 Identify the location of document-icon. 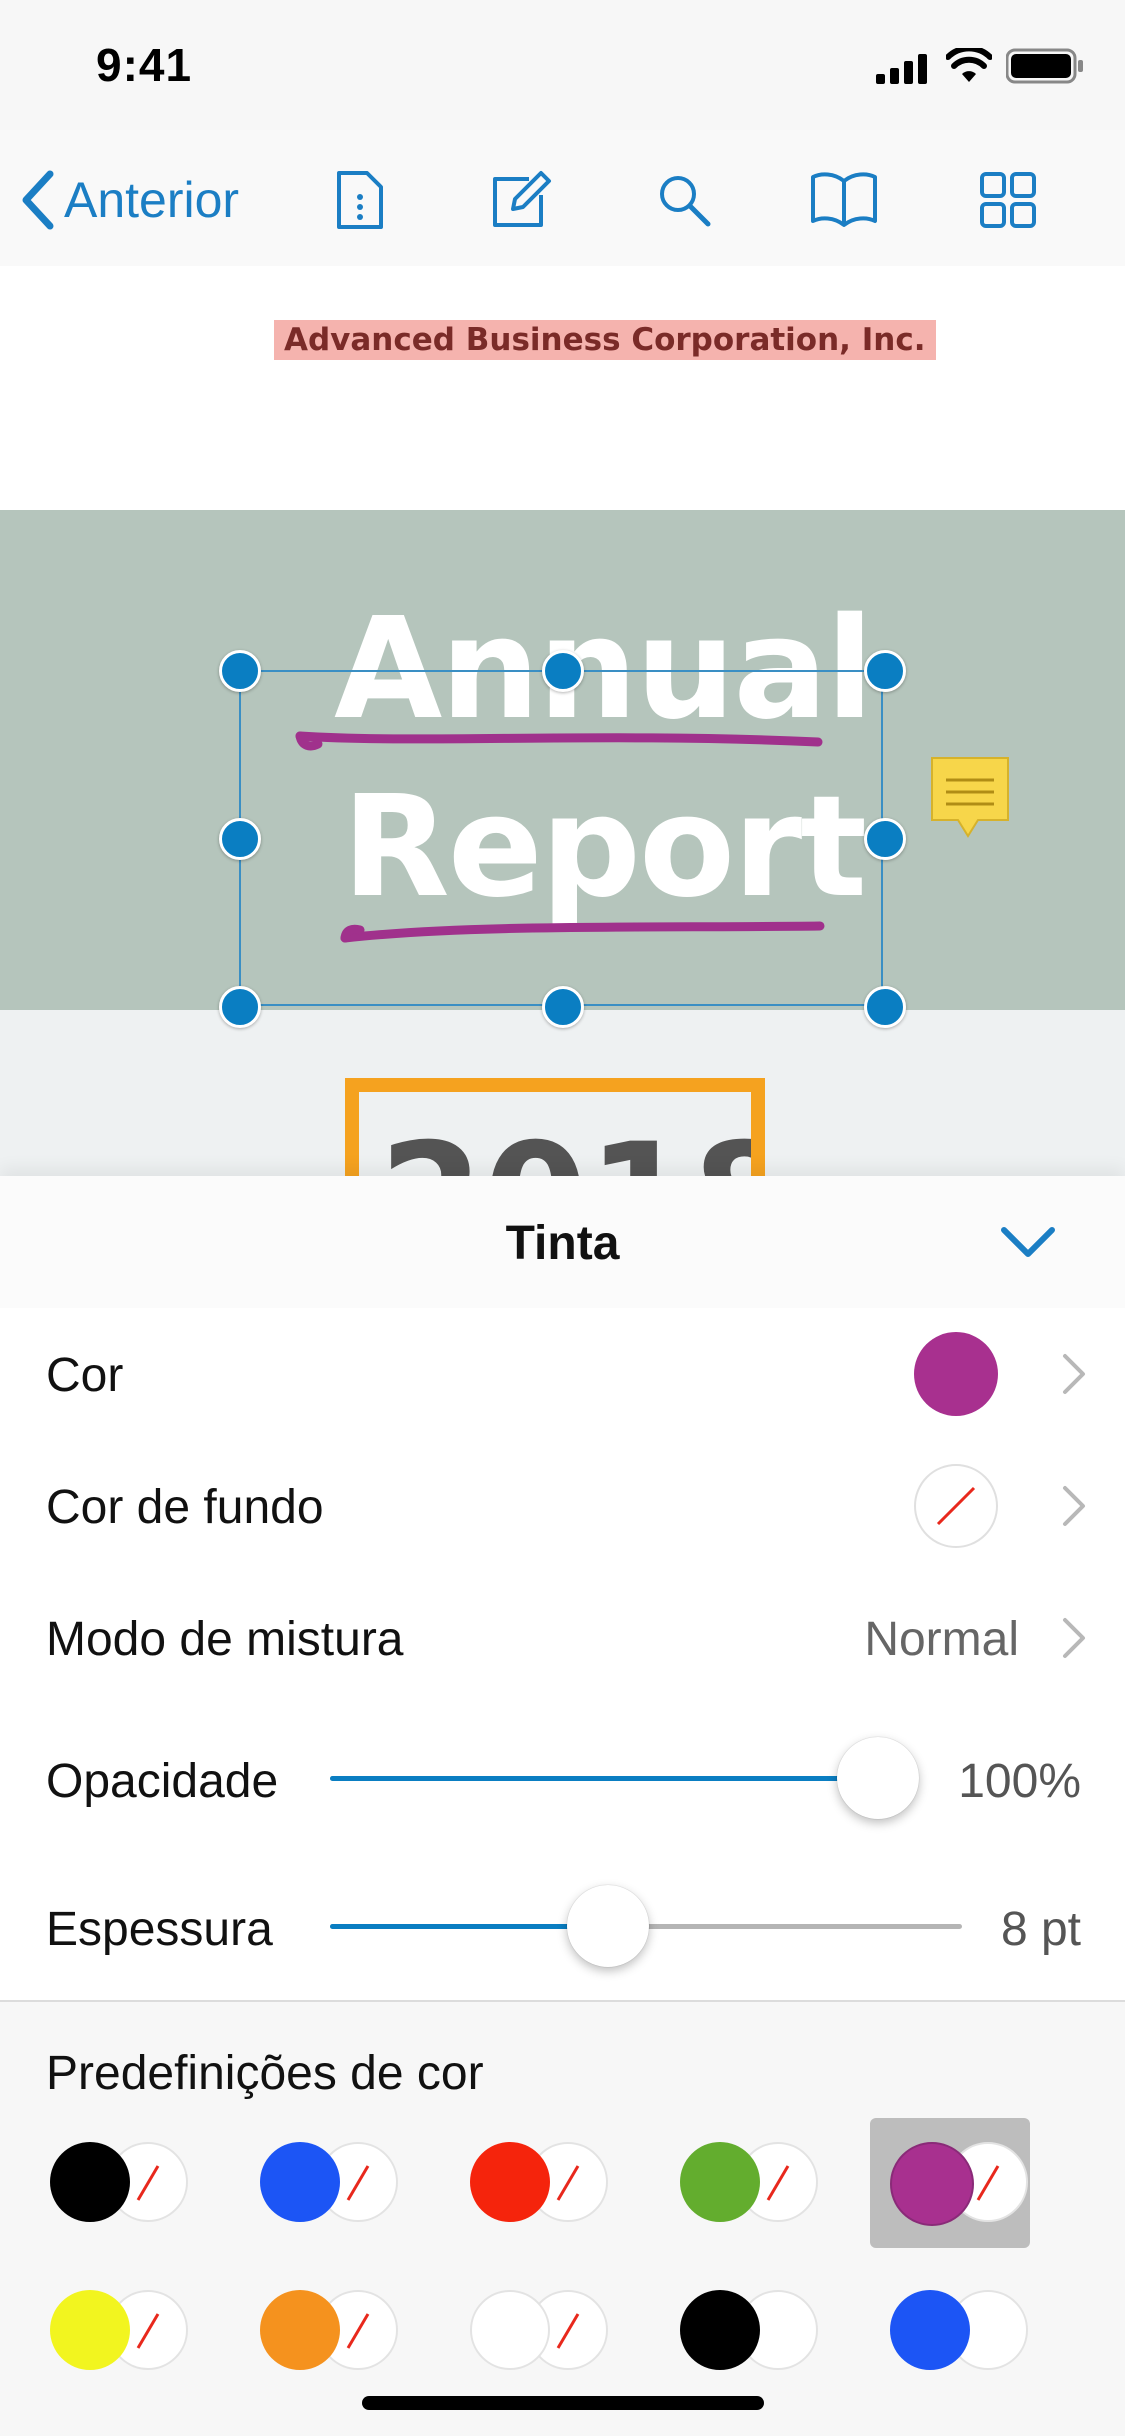
(360, 200).